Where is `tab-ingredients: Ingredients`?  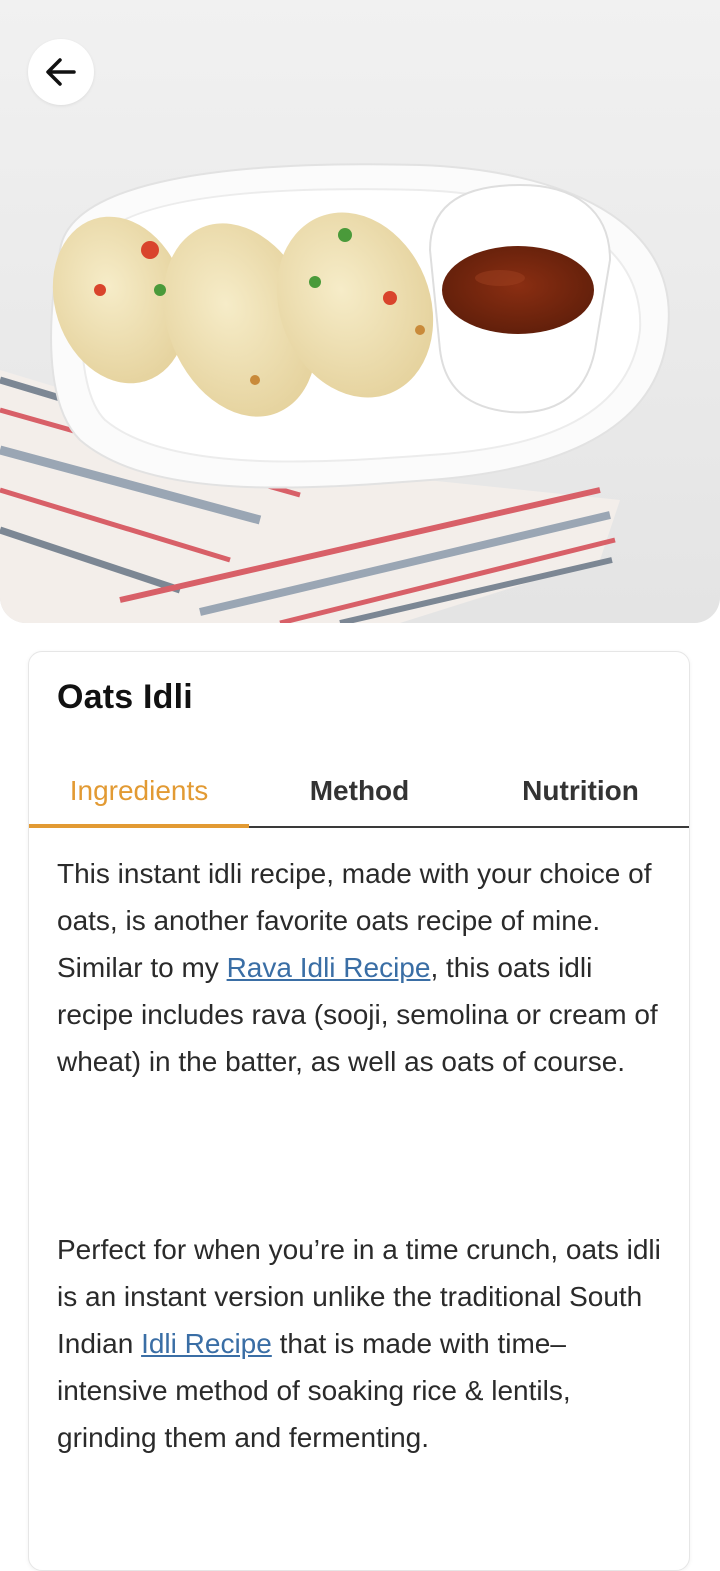
tab-ingredients: Ingredients is located at coordinates (139, 792).